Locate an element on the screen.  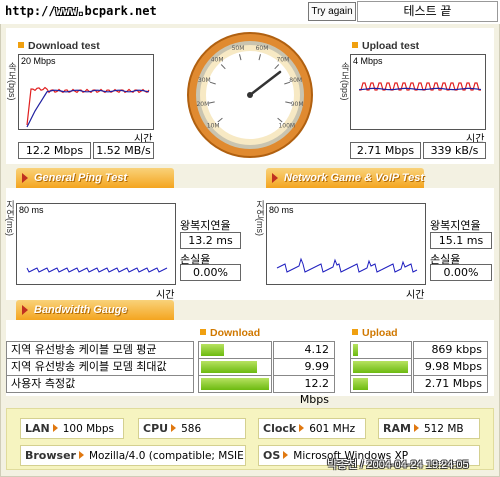
download-plot is located at coordinates (88, 107).